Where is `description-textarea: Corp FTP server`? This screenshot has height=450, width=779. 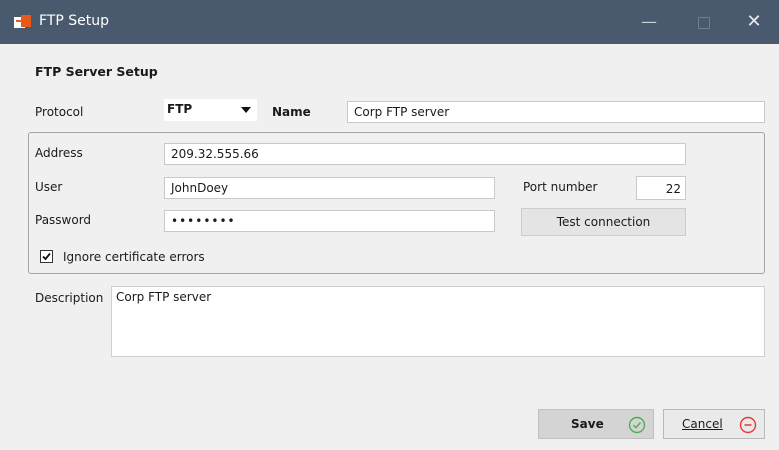
description-textarea: Corp FTP server is located at coordinates (438, 321).